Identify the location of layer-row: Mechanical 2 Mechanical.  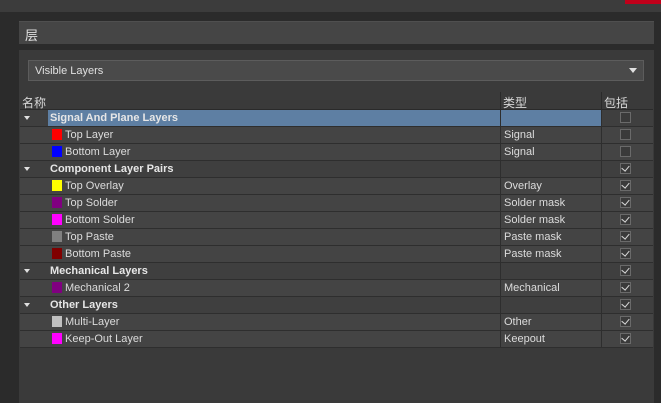
(336, 288).